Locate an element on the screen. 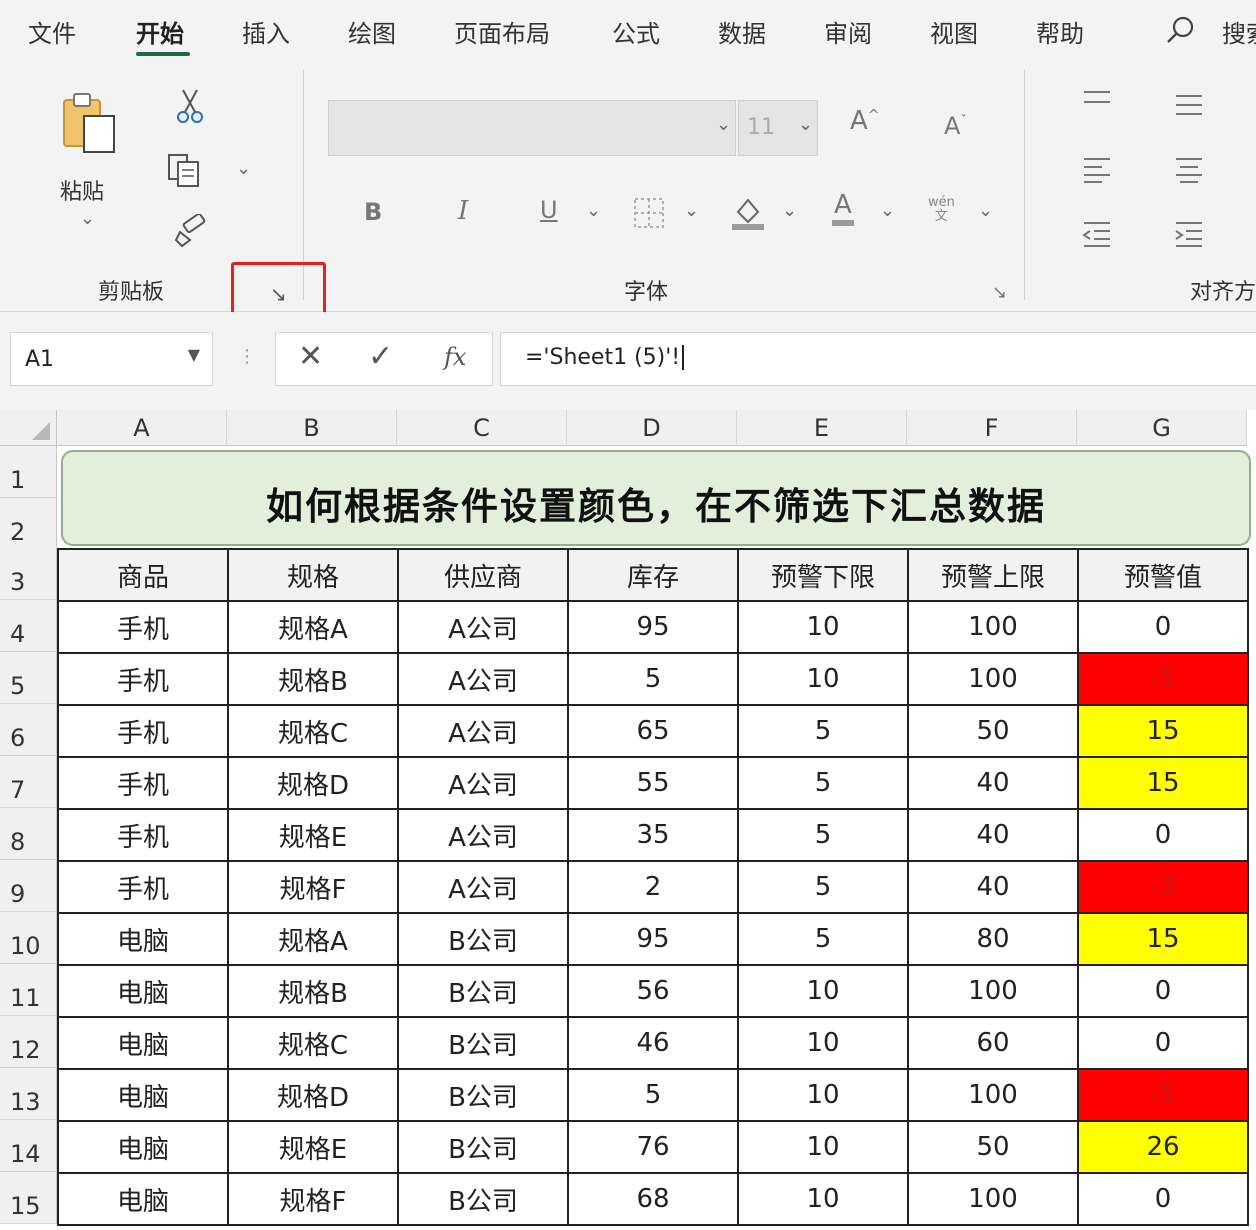  column-header-c: C is located at coordinates (482, 428).